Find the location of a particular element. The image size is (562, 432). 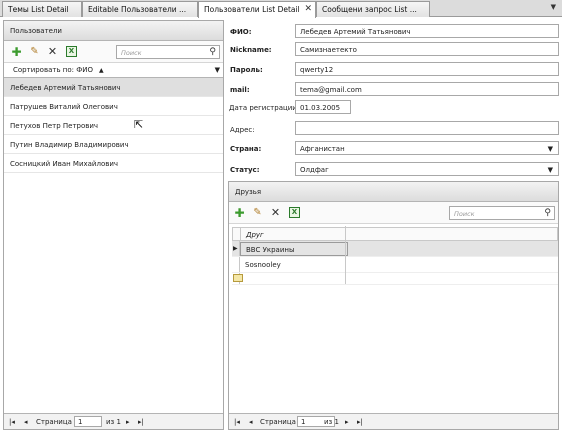

row-indicator is located at coordinates (236, 264).